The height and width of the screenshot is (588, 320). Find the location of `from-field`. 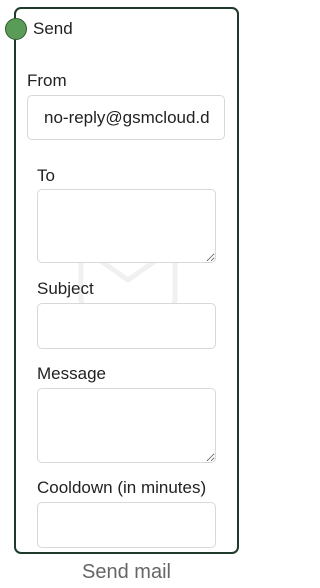

from-field is located at coordinates (126, 117).